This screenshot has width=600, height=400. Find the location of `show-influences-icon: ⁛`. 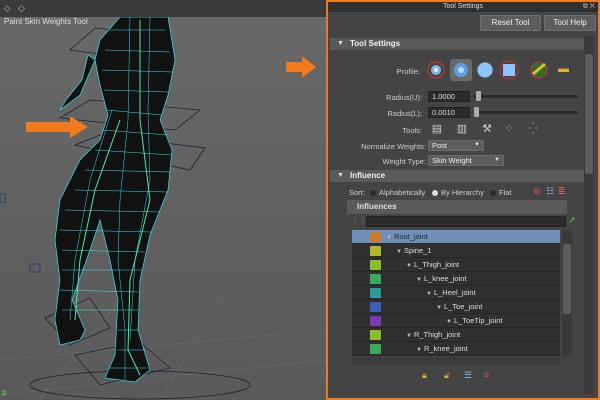

show-influences-icon: ⁛ is located at coordinates (533, 129).